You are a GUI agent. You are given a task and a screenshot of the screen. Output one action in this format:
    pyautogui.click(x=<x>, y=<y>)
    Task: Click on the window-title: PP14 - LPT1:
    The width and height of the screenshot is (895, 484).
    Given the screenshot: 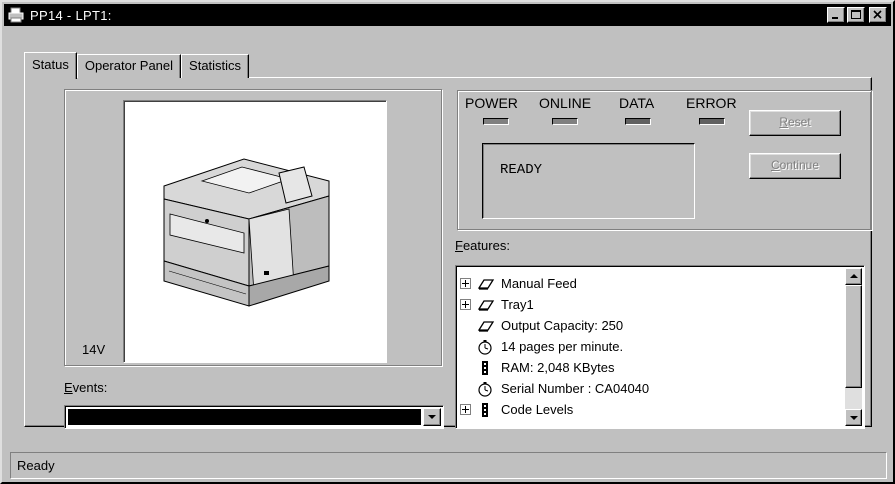 What is the action you would take?
    pyautogui.click(x=71, y=15)
    